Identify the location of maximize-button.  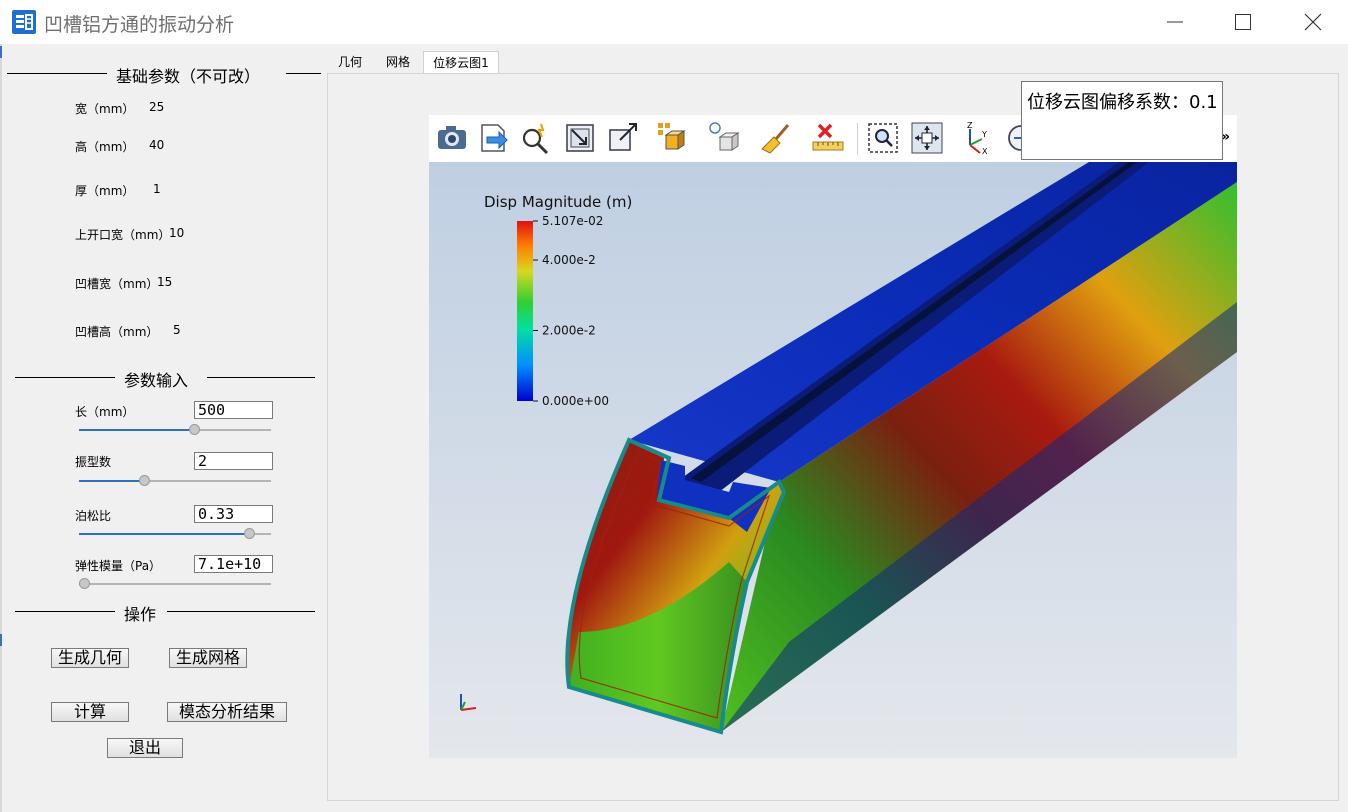
(1243, 22).